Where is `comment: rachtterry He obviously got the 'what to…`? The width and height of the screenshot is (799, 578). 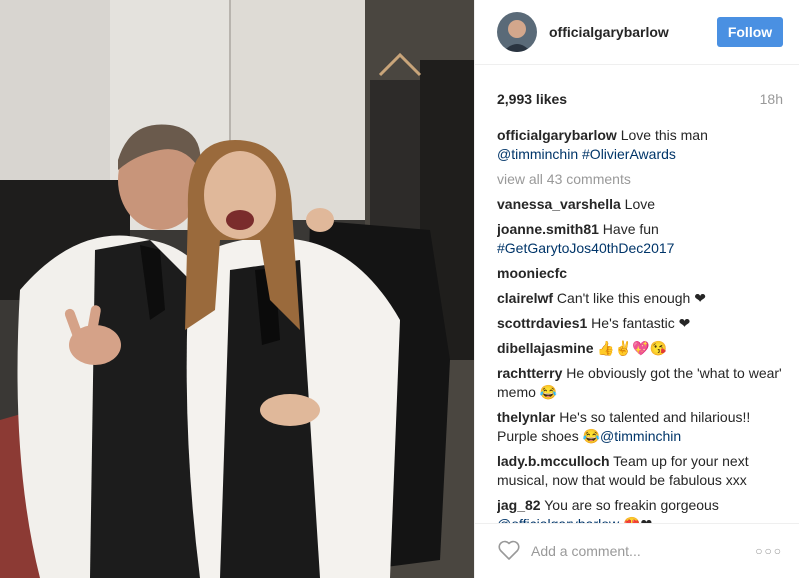
comment: rachtterry He obviously got the 'what to… is located at coordinates (640, 383).